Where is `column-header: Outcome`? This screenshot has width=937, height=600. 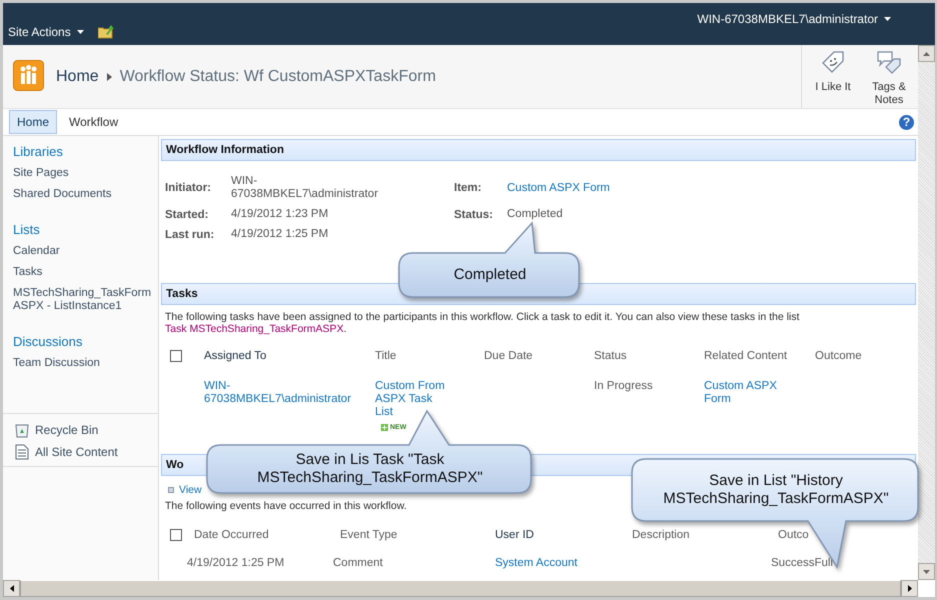
column-header: Outcome is located at coordinates (863, 356).